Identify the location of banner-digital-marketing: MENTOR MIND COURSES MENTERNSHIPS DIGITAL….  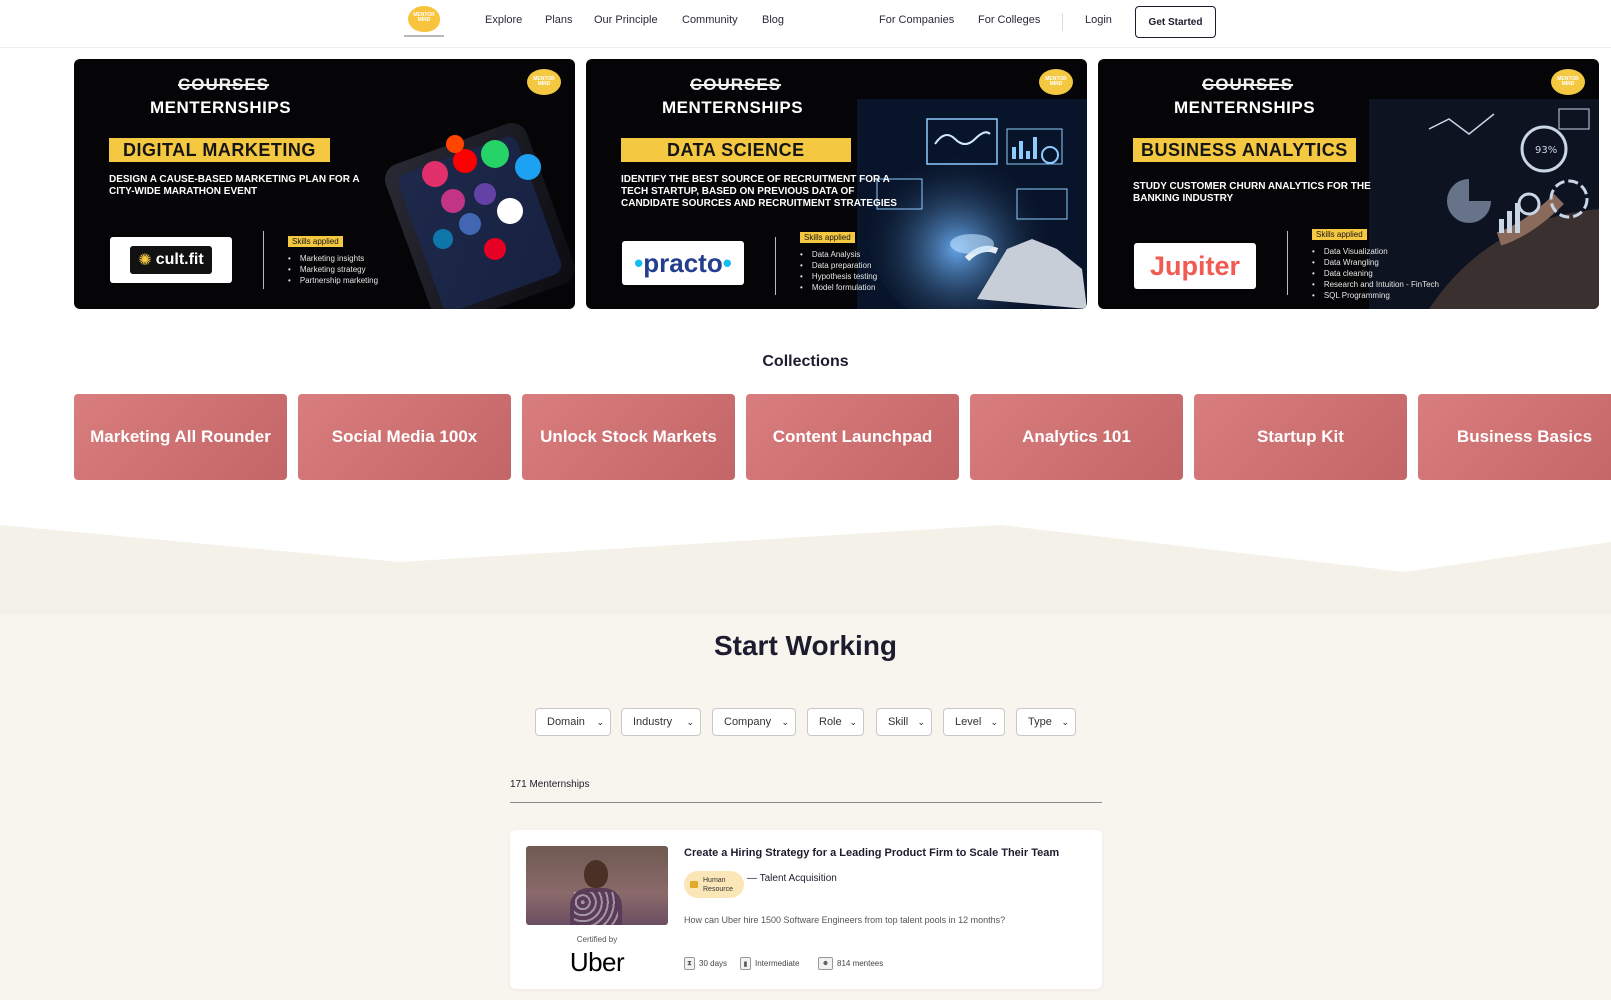
(324, 184).